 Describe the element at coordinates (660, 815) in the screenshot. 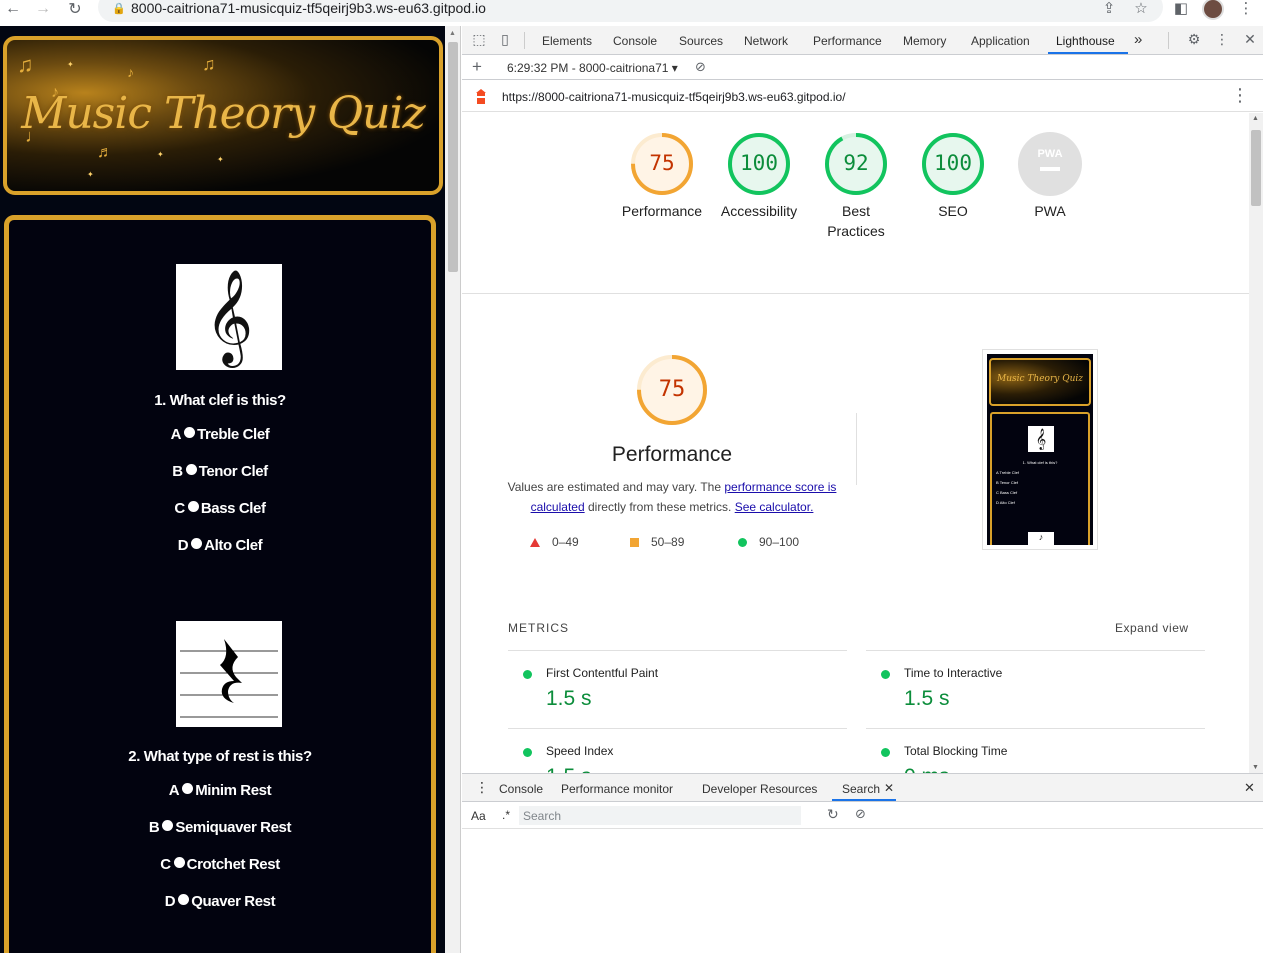

I see `search-input` at that location.